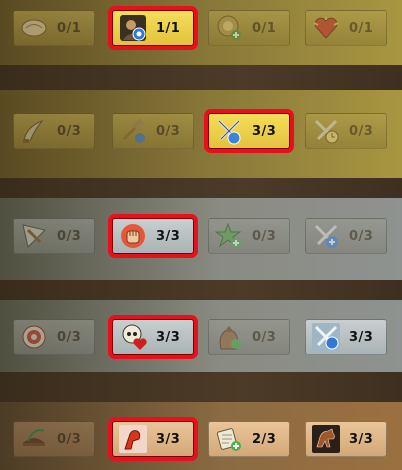 This screenshot has height=470, width=402. What do you see at coordinates (133, 236) in the screenshot?
I see `fist-icon` at bounding box center [133, 236].